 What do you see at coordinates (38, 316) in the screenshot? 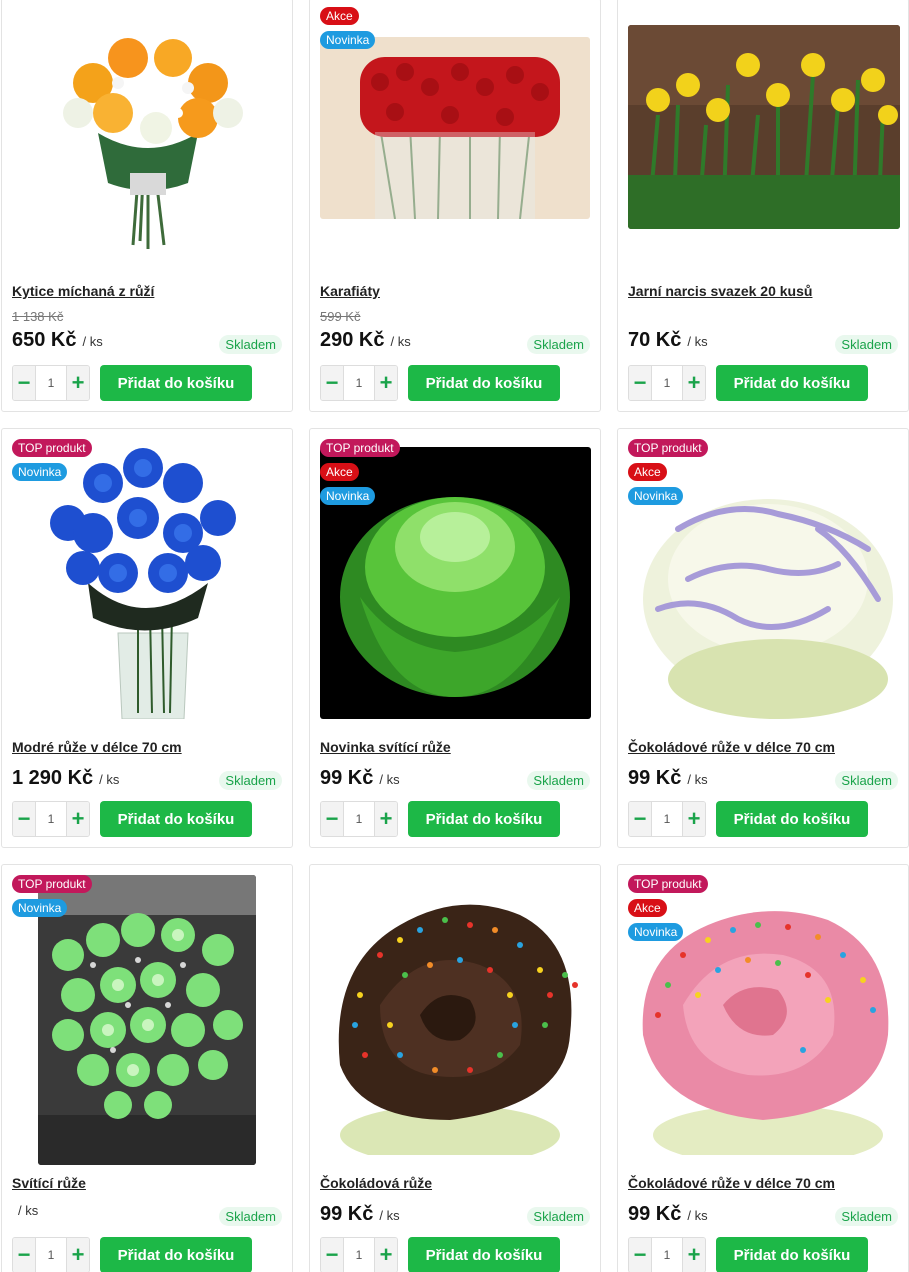
I see `old-price: 1 138 Kč` at bounding box center [38, 316].